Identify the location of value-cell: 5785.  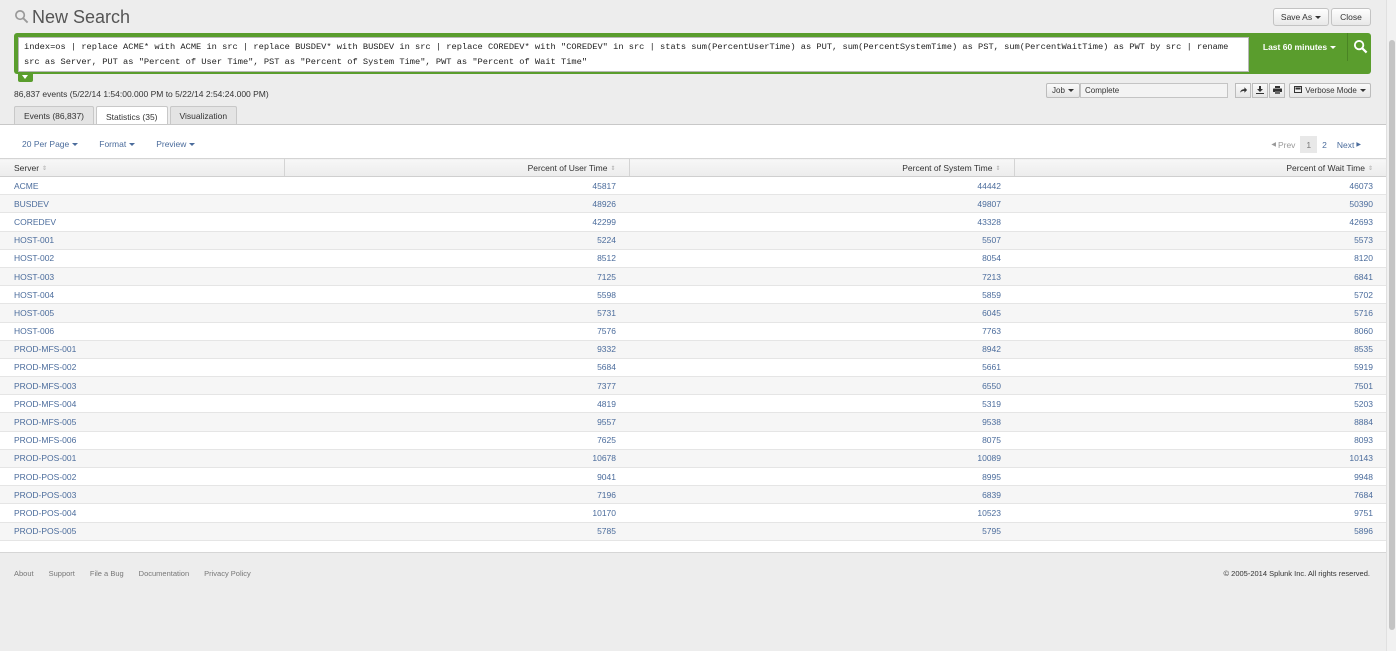
(456, 531).